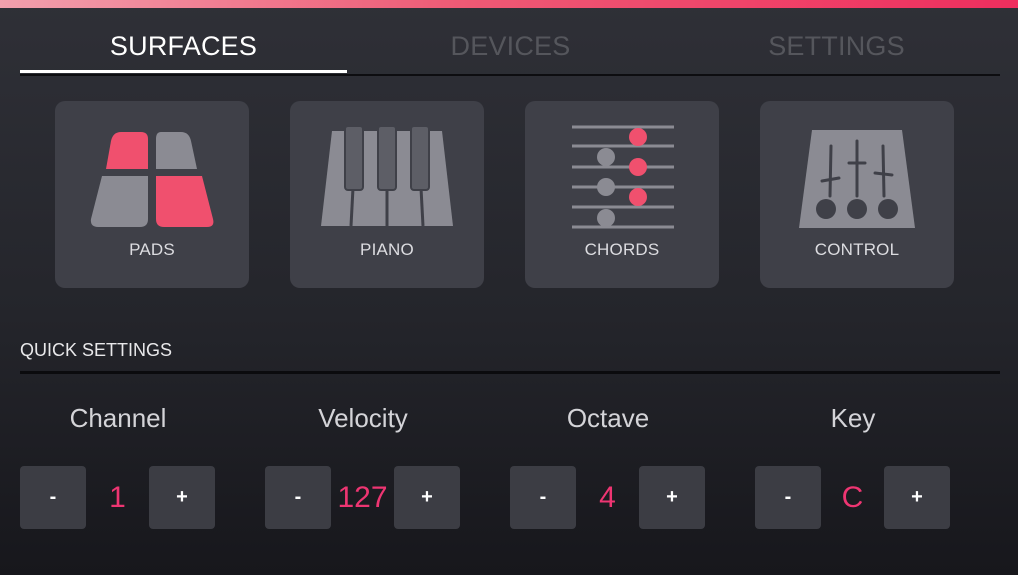 The image size is (1018, 575). Describe the element at coordinates (152, 249) in the screenshot. I see `surface-label-pads: PADS` at that location.